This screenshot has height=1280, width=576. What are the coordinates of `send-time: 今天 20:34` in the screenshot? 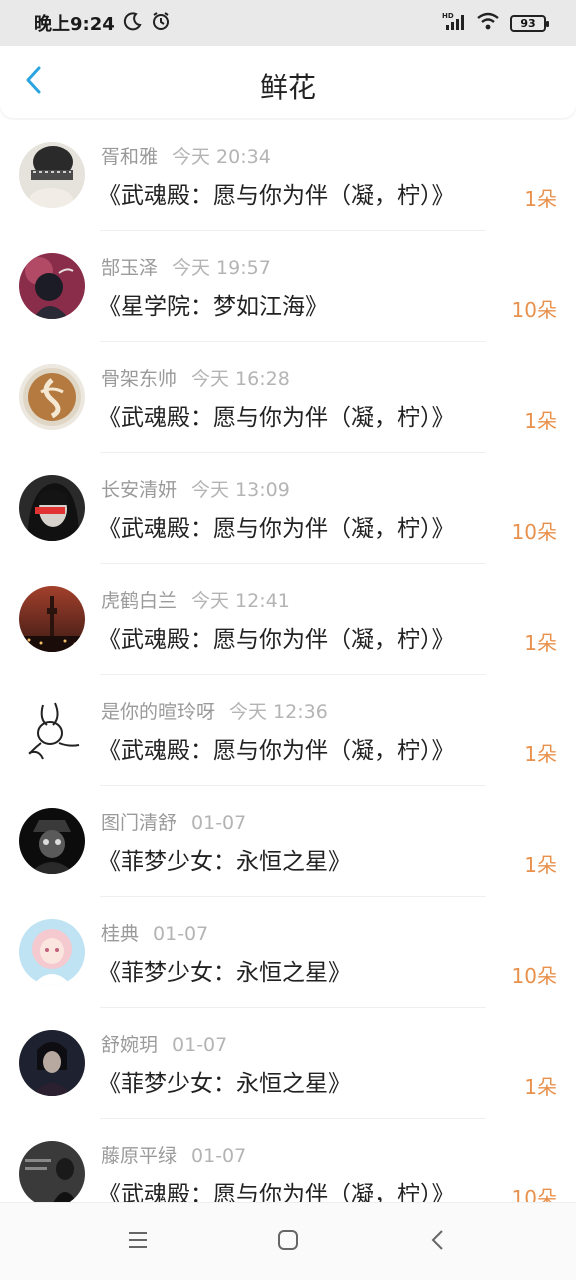 It's located at (221, 157).